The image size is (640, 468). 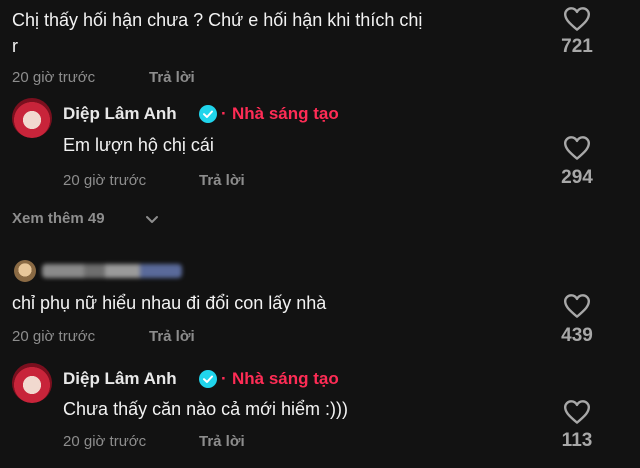 What do you see at coordinates (577, 440) in the screenshot?
I see `like-count: 113` at bounding box center [577, 440].